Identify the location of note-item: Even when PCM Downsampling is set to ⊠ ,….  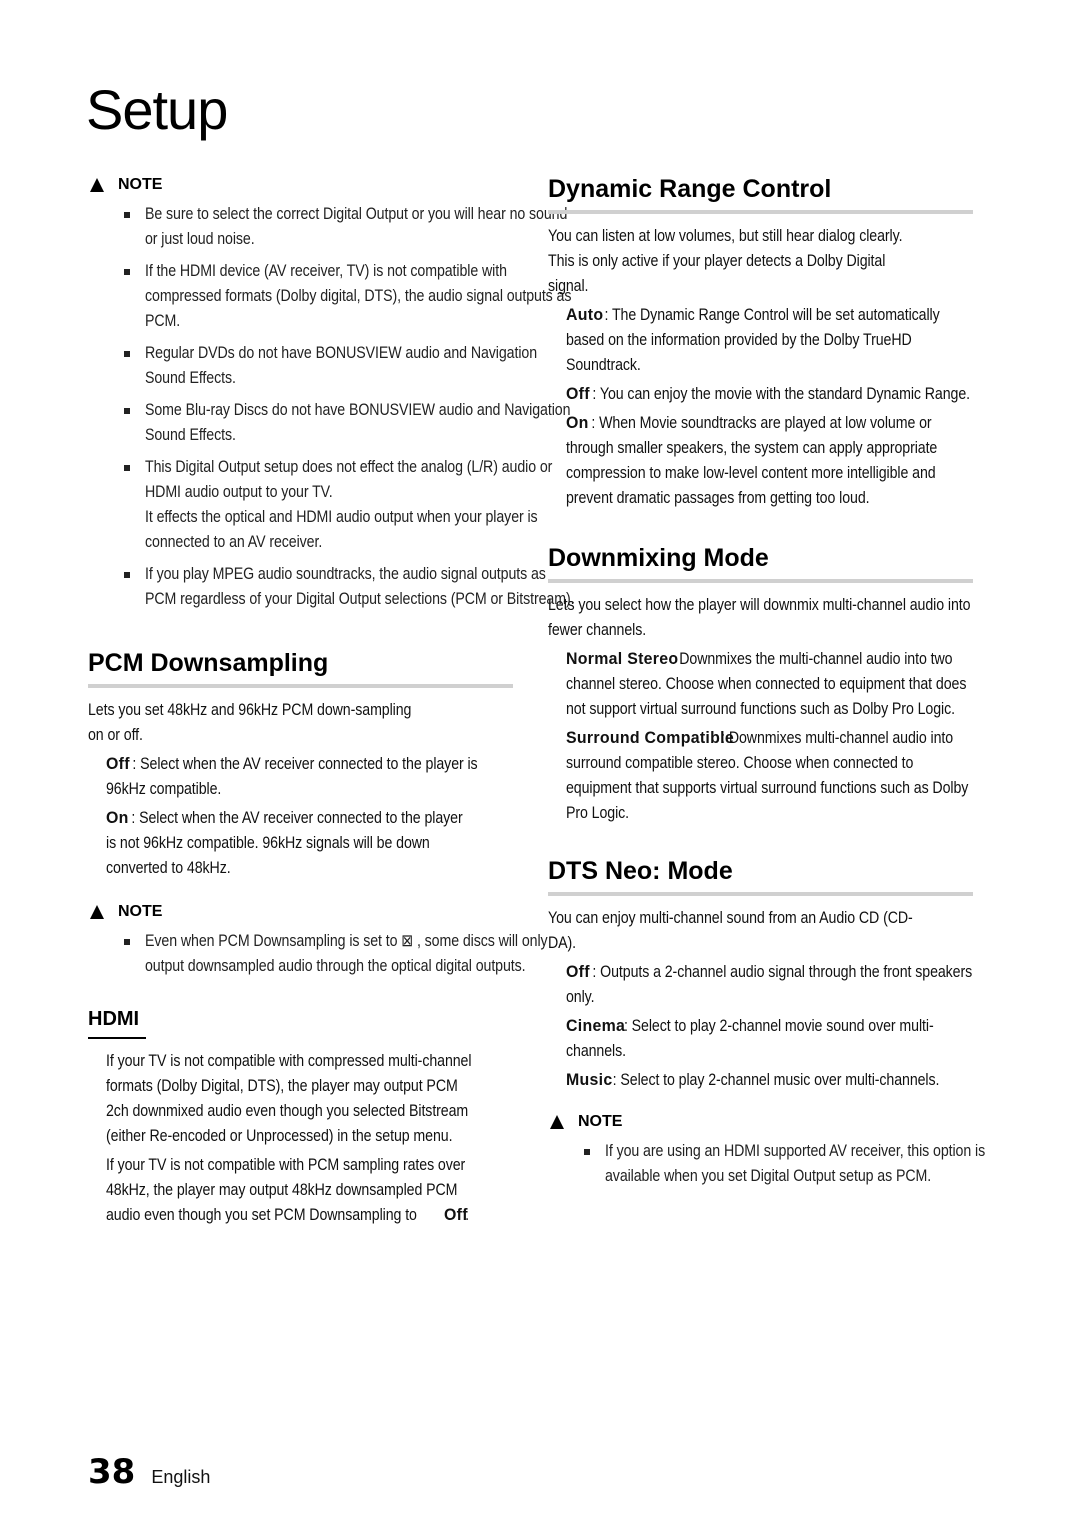
(318, 954).